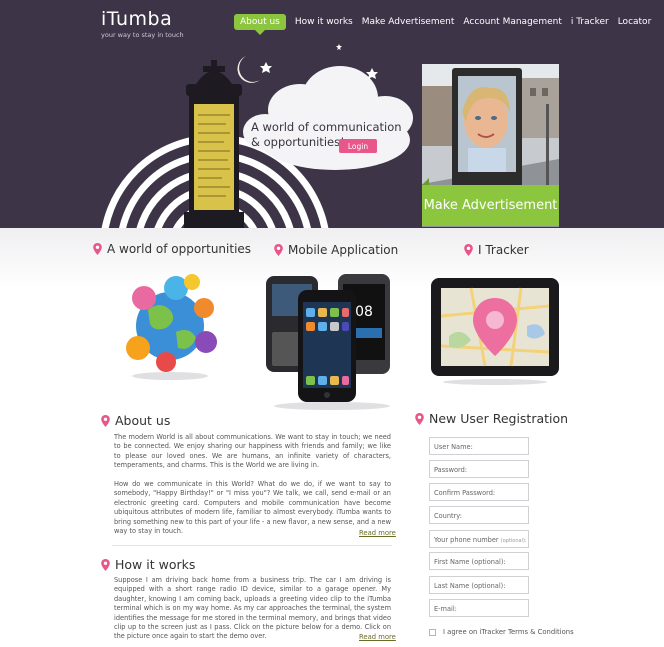 The image size is (664, 647). What do you see at coordinates (479, 608) in the screenshot?
I see `email-field: E-mail:` at bounding box center [479, 608].